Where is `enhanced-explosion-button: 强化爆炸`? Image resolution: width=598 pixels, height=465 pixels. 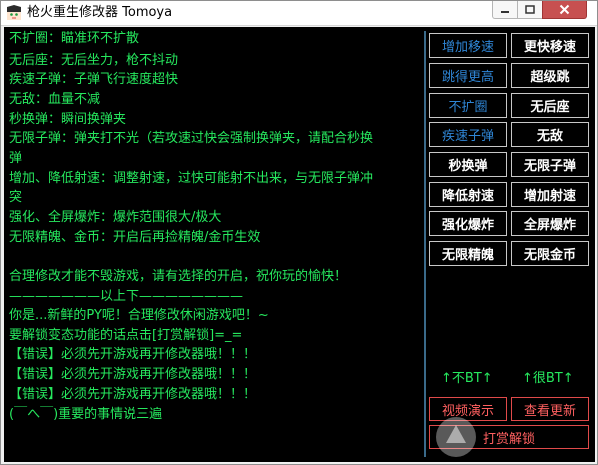
enhanced-explosion-button: 强化爆炸 is located at coordinates (468, 223).